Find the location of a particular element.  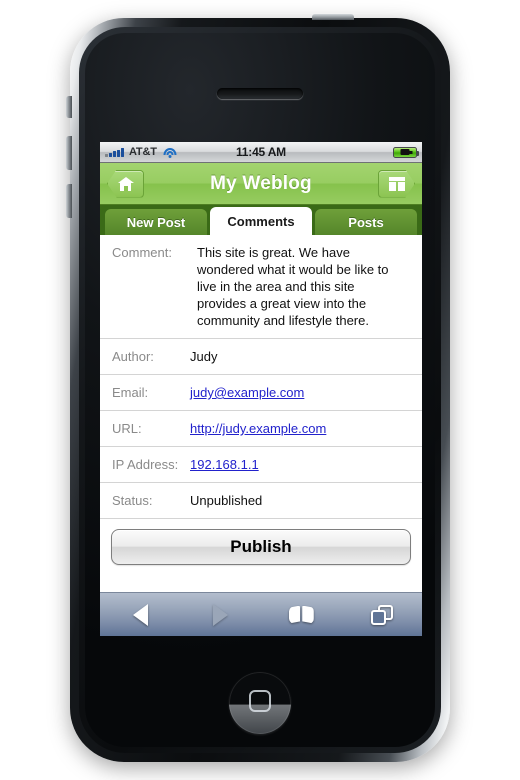

status-badge: Unpublished is located at coordinates (226, 500).